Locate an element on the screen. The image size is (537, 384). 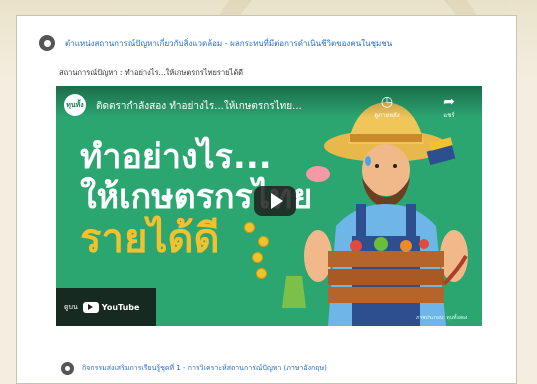
watch-on-label: ดูบน is located at coordinates (71, 306).